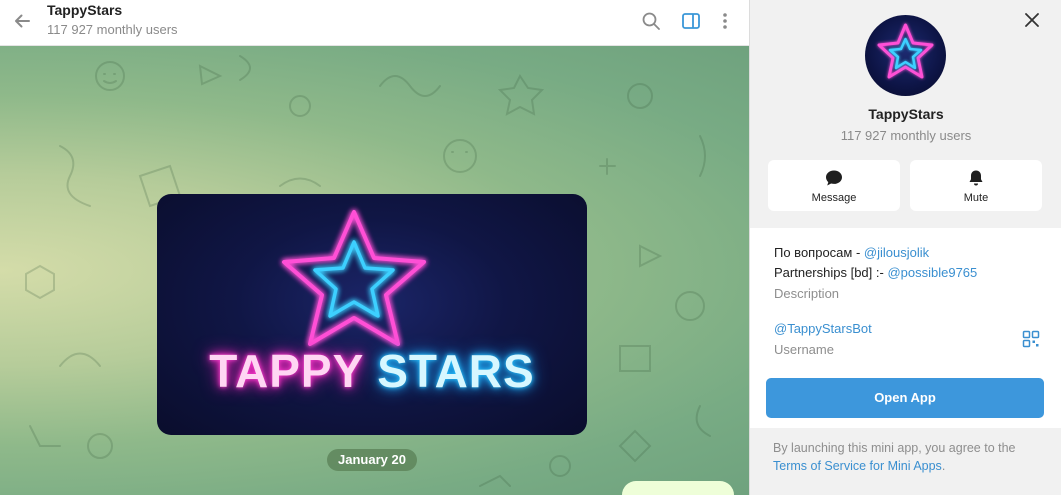 The image size is (1061, 495). I want to click on sidebar-toggle-icon, so click(691, 21).